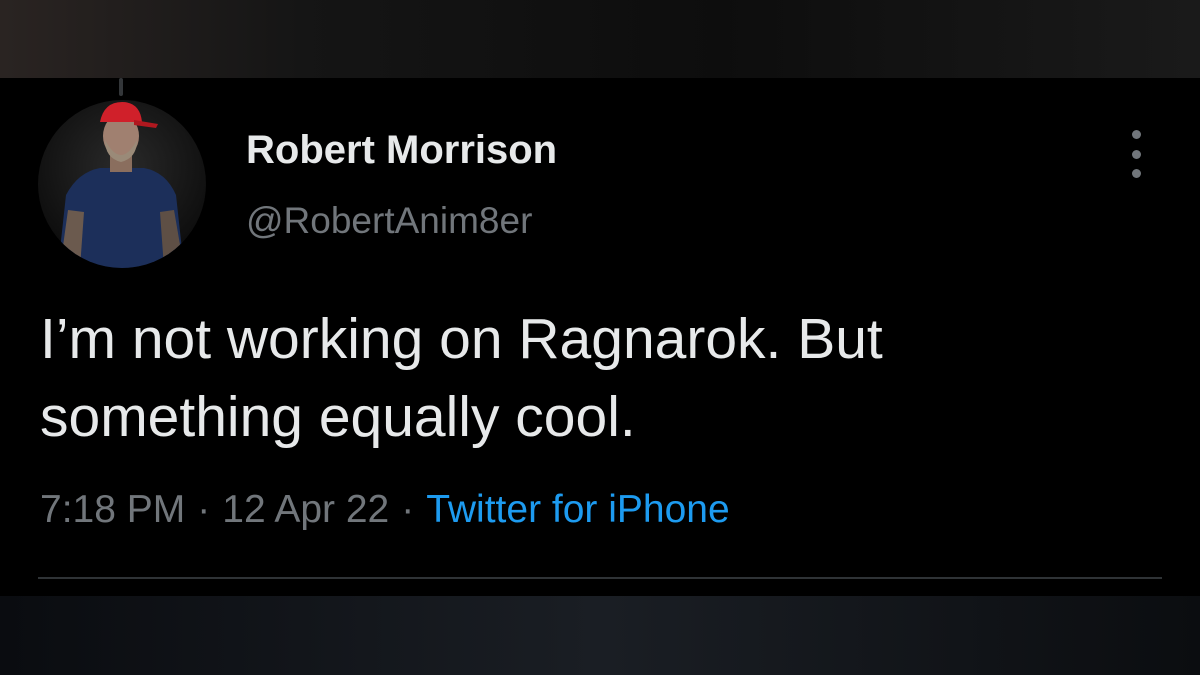  What do you see at coordinates (600, 578) in the screenshot?
I see `divider` at bounding box center [600, 578].